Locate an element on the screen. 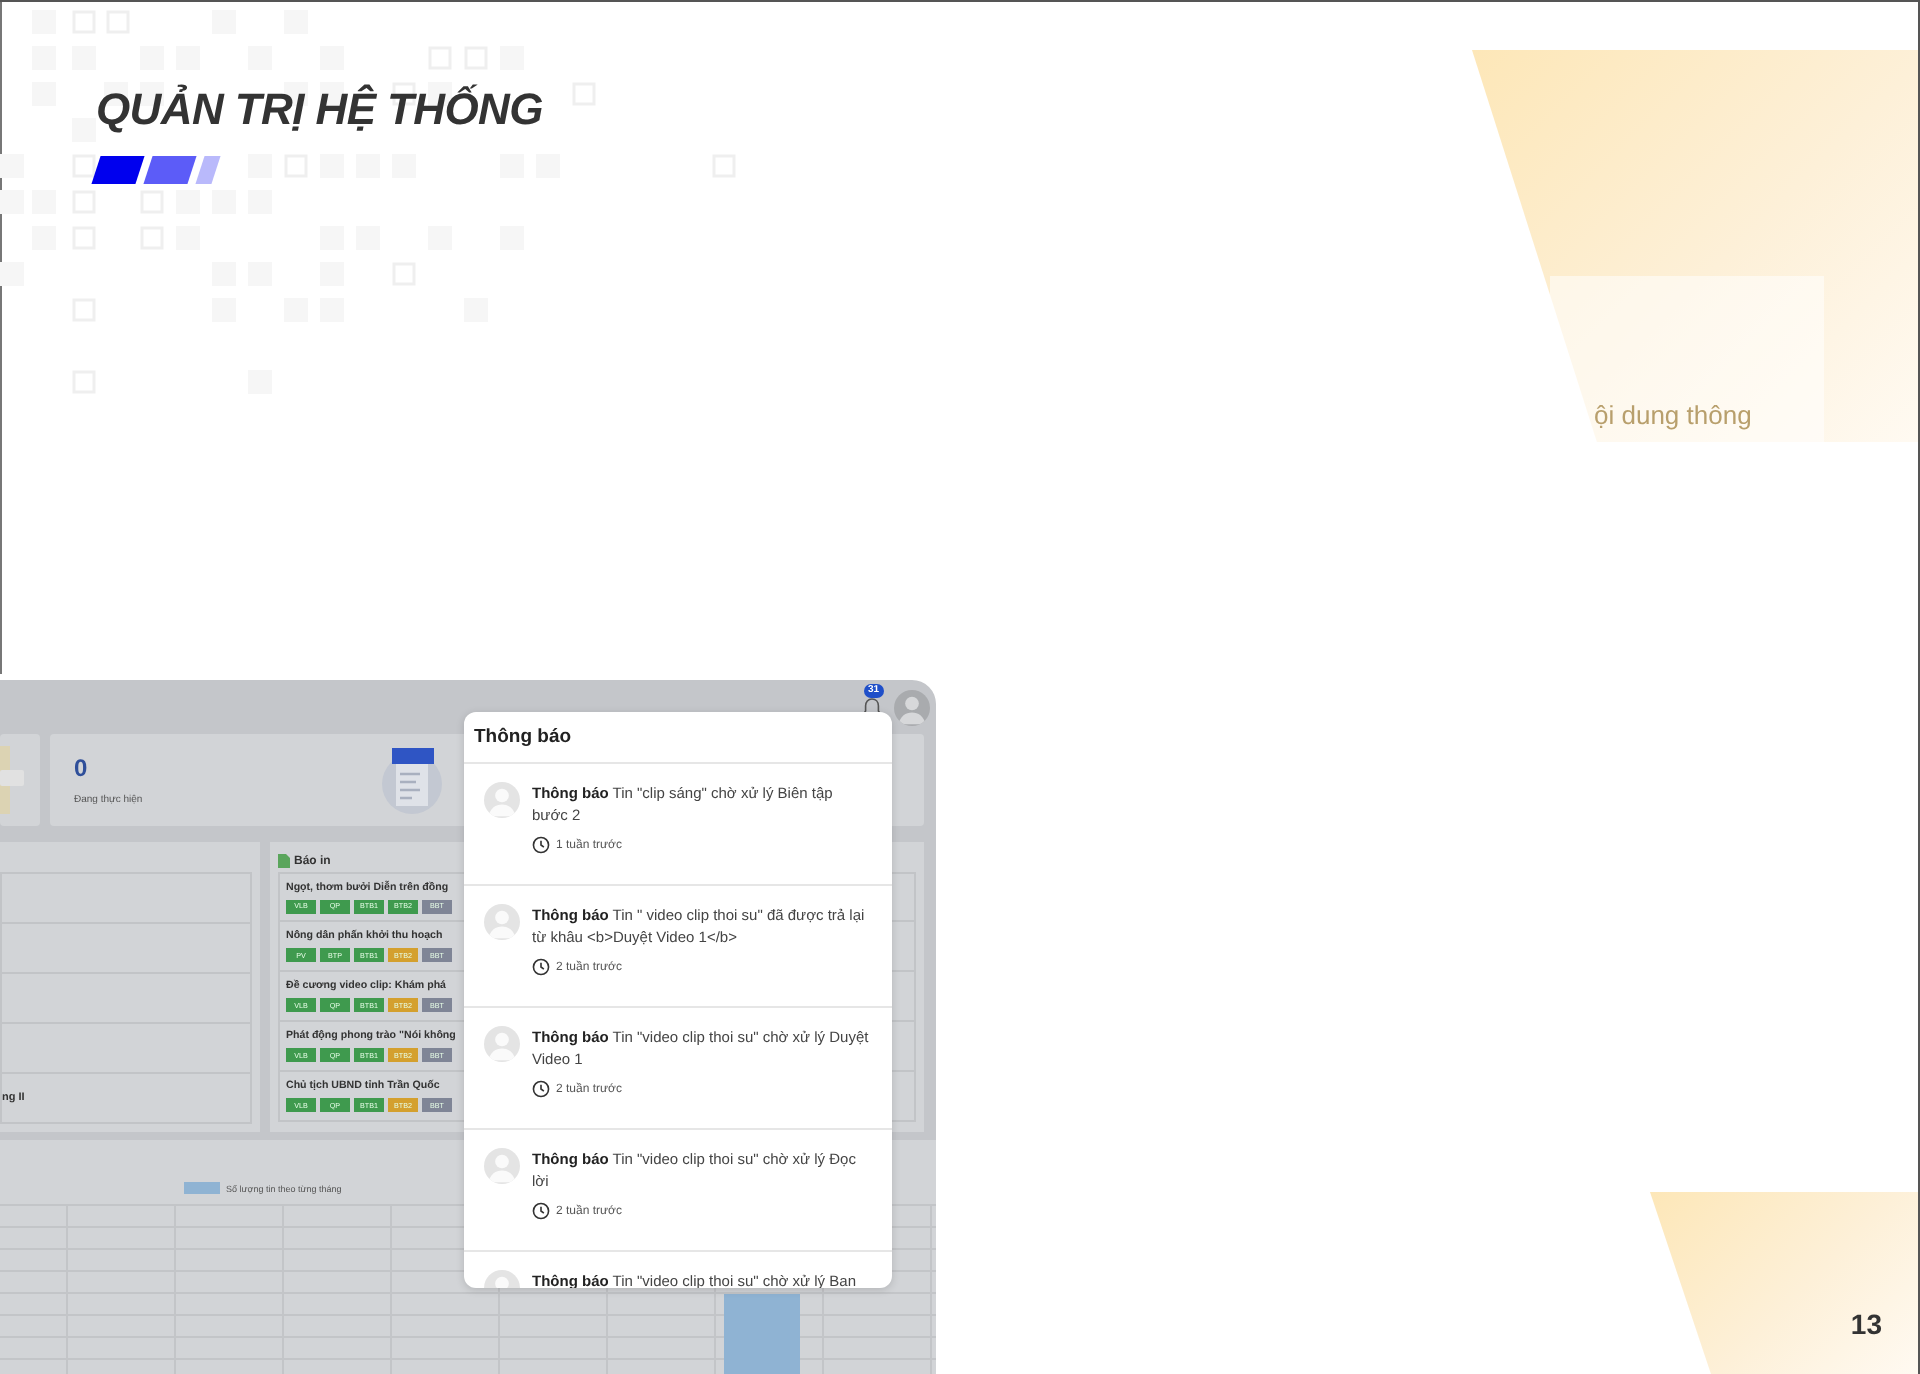  legend-swatch is located at coordinates (202, 1188).